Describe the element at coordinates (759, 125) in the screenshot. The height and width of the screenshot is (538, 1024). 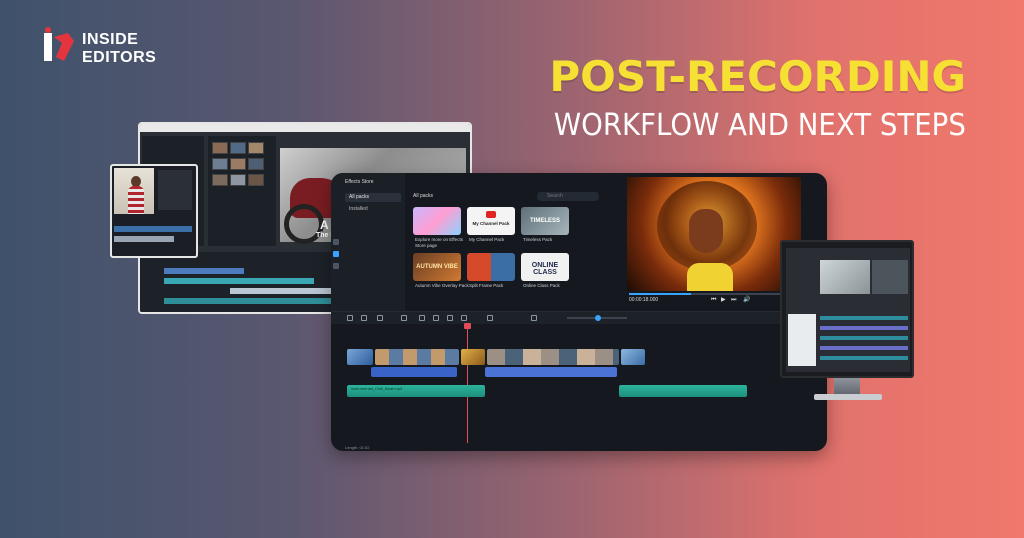
I see `headline-secondary: WORKFLOW AND NEXT STEPS` at that location.